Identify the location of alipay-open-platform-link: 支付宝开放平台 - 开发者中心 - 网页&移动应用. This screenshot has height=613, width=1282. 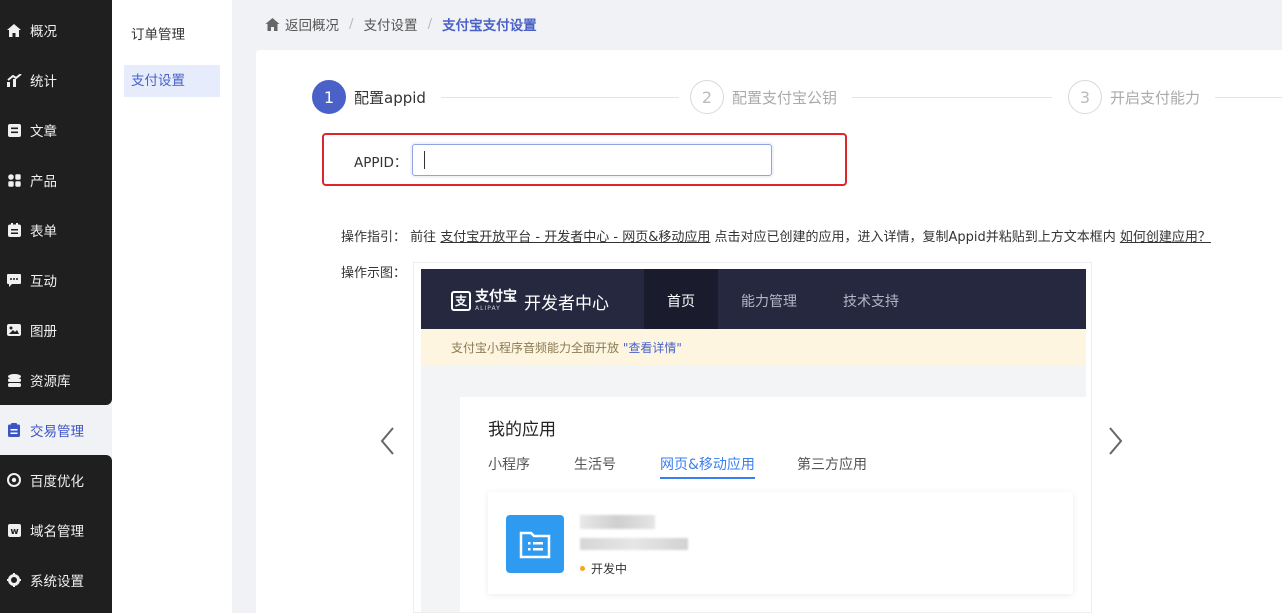
(575, 237).